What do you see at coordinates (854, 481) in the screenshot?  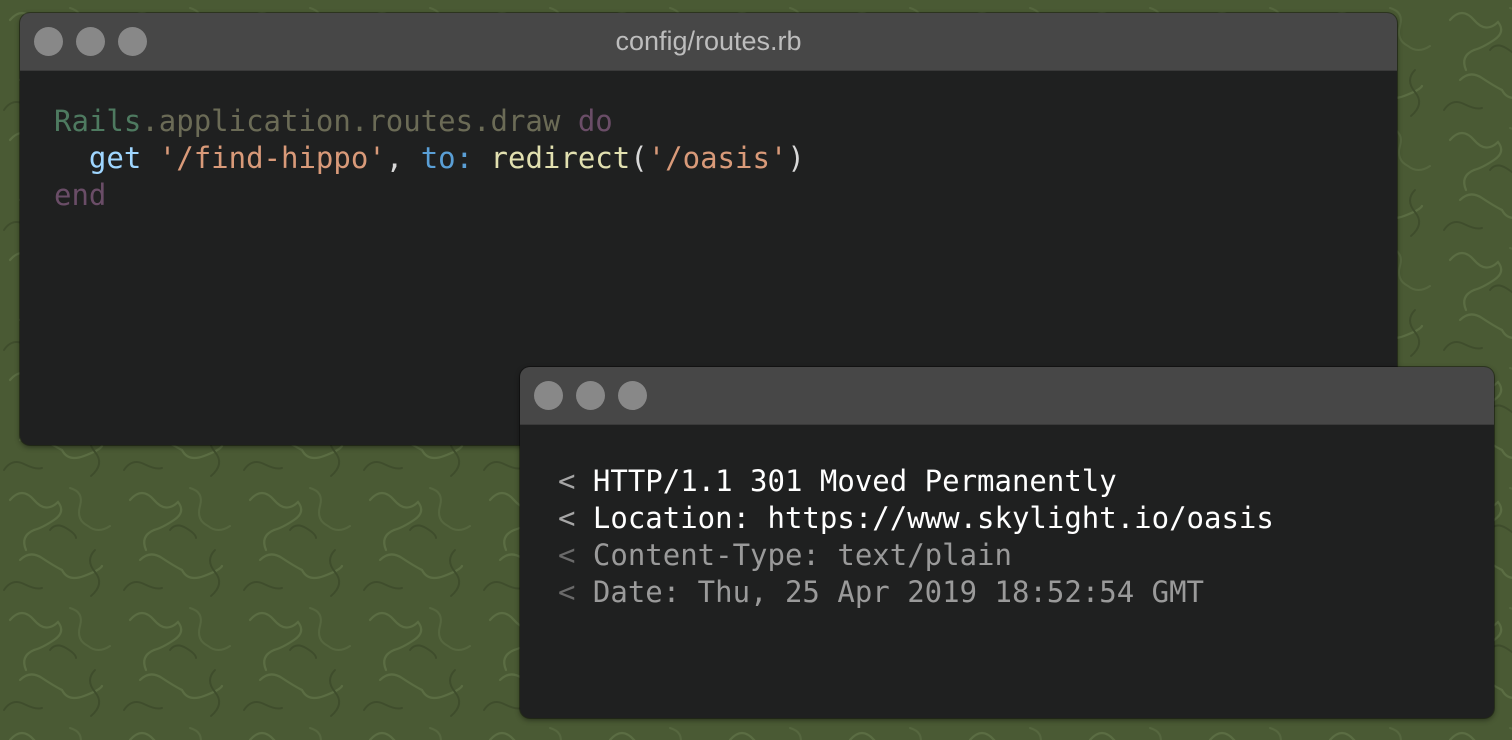 I see `terminal-text: HTTP/1.1 301 Moved Permanently` at bounding box center [854, 481].